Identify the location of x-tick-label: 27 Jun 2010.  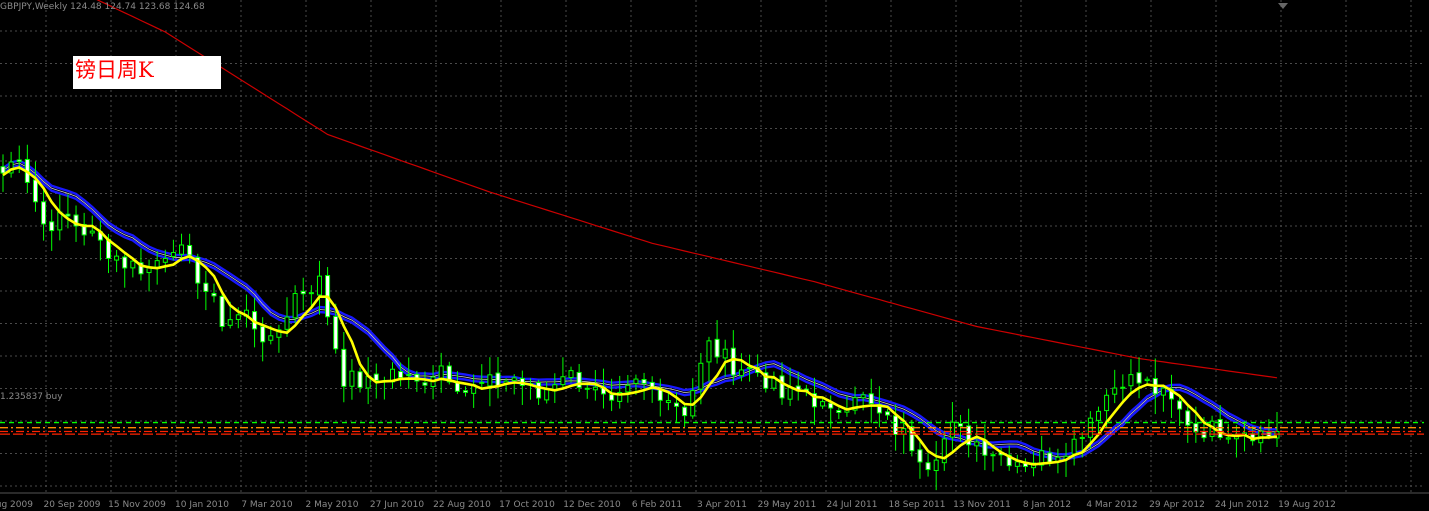
(397, 505).